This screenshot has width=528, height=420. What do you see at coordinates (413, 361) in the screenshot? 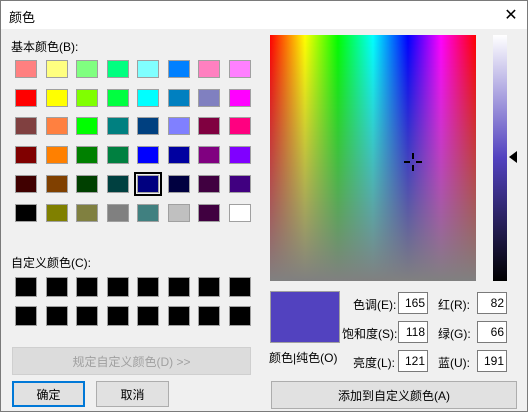
I see `luminance-field: 121` at bounding box center [413, 361].